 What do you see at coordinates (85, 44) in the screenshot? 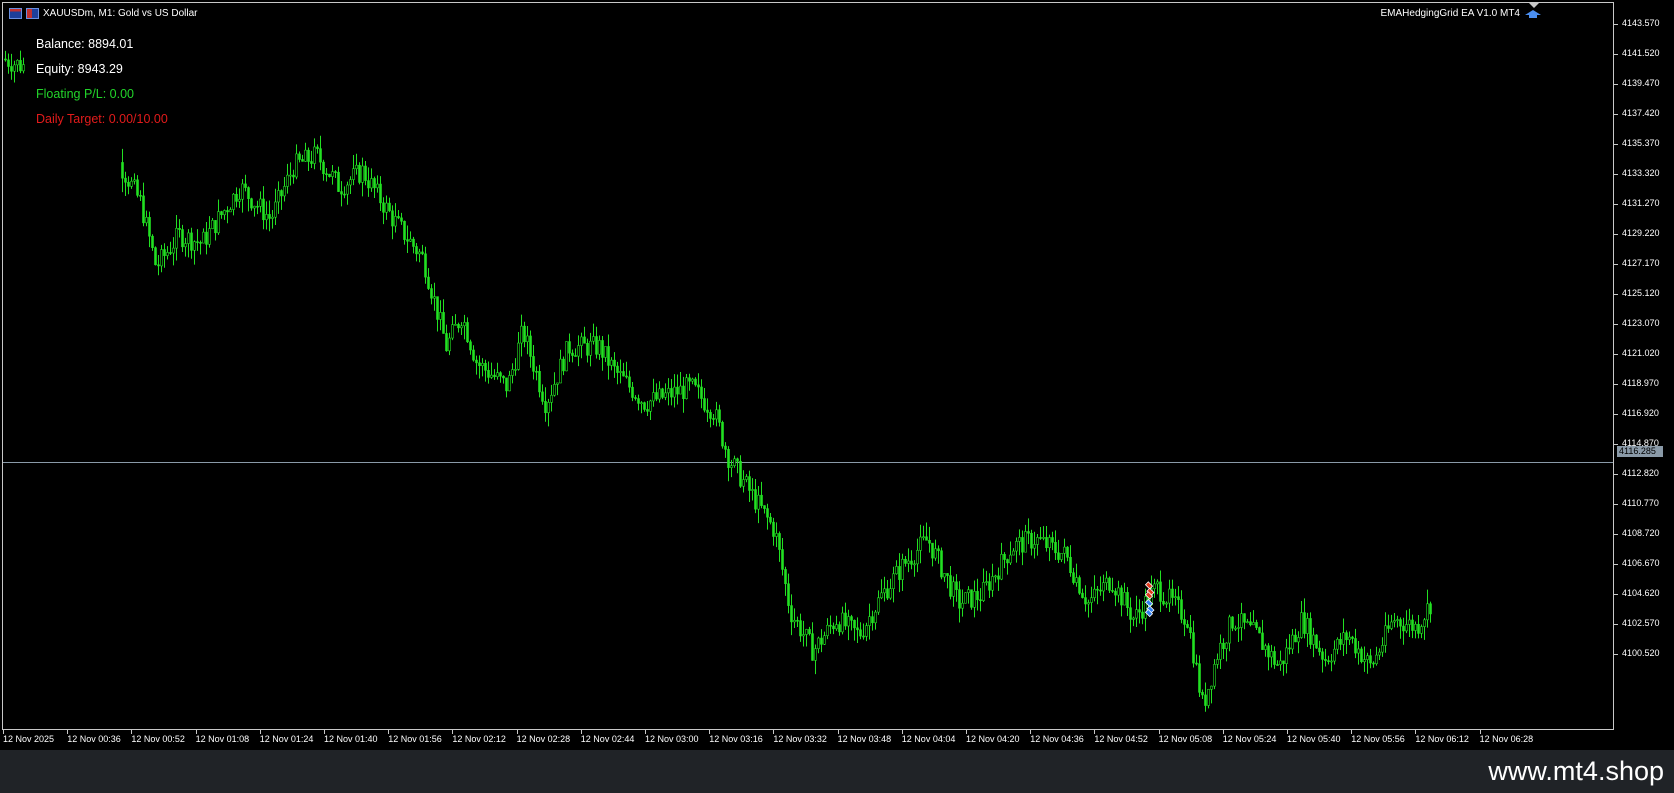
I see `balance-label: Balance: 8894.01` at bounding box center [85, 44].